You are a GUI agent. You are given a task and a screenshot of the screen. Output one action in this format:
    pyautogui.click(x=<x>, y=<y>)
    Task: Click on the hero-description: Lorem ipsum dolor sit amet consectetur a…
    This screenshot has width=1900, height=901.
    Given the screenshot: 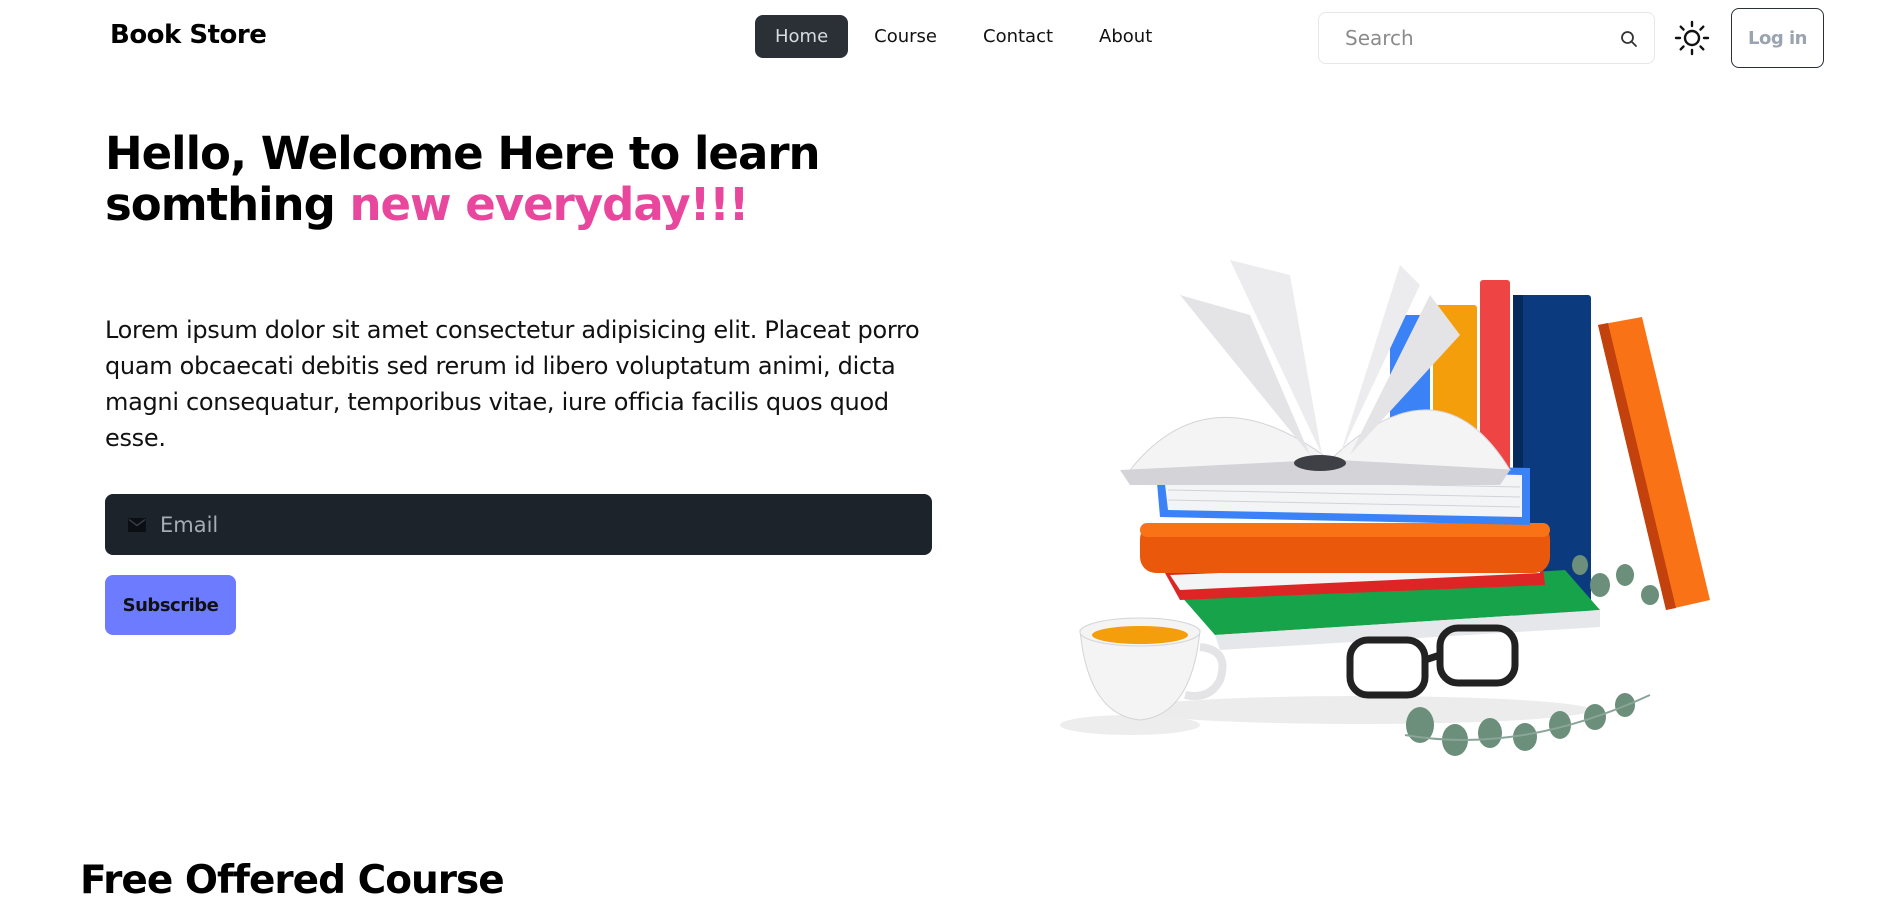 What is the action you would take?
    pyautogui.click(x=512, y=384)
    